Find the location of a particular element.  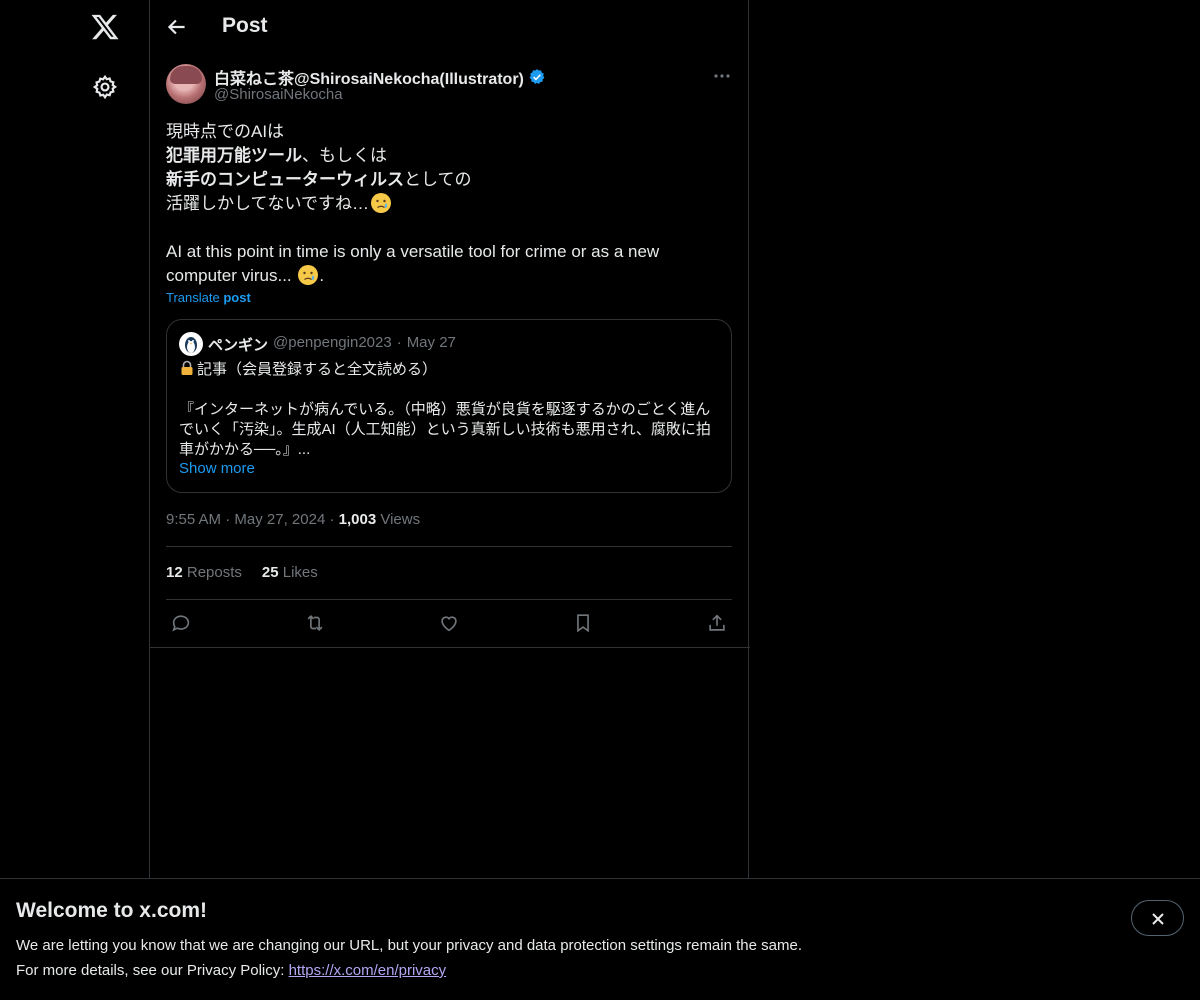

translate-post-link: Translate post is located at coordinates (208, 297).